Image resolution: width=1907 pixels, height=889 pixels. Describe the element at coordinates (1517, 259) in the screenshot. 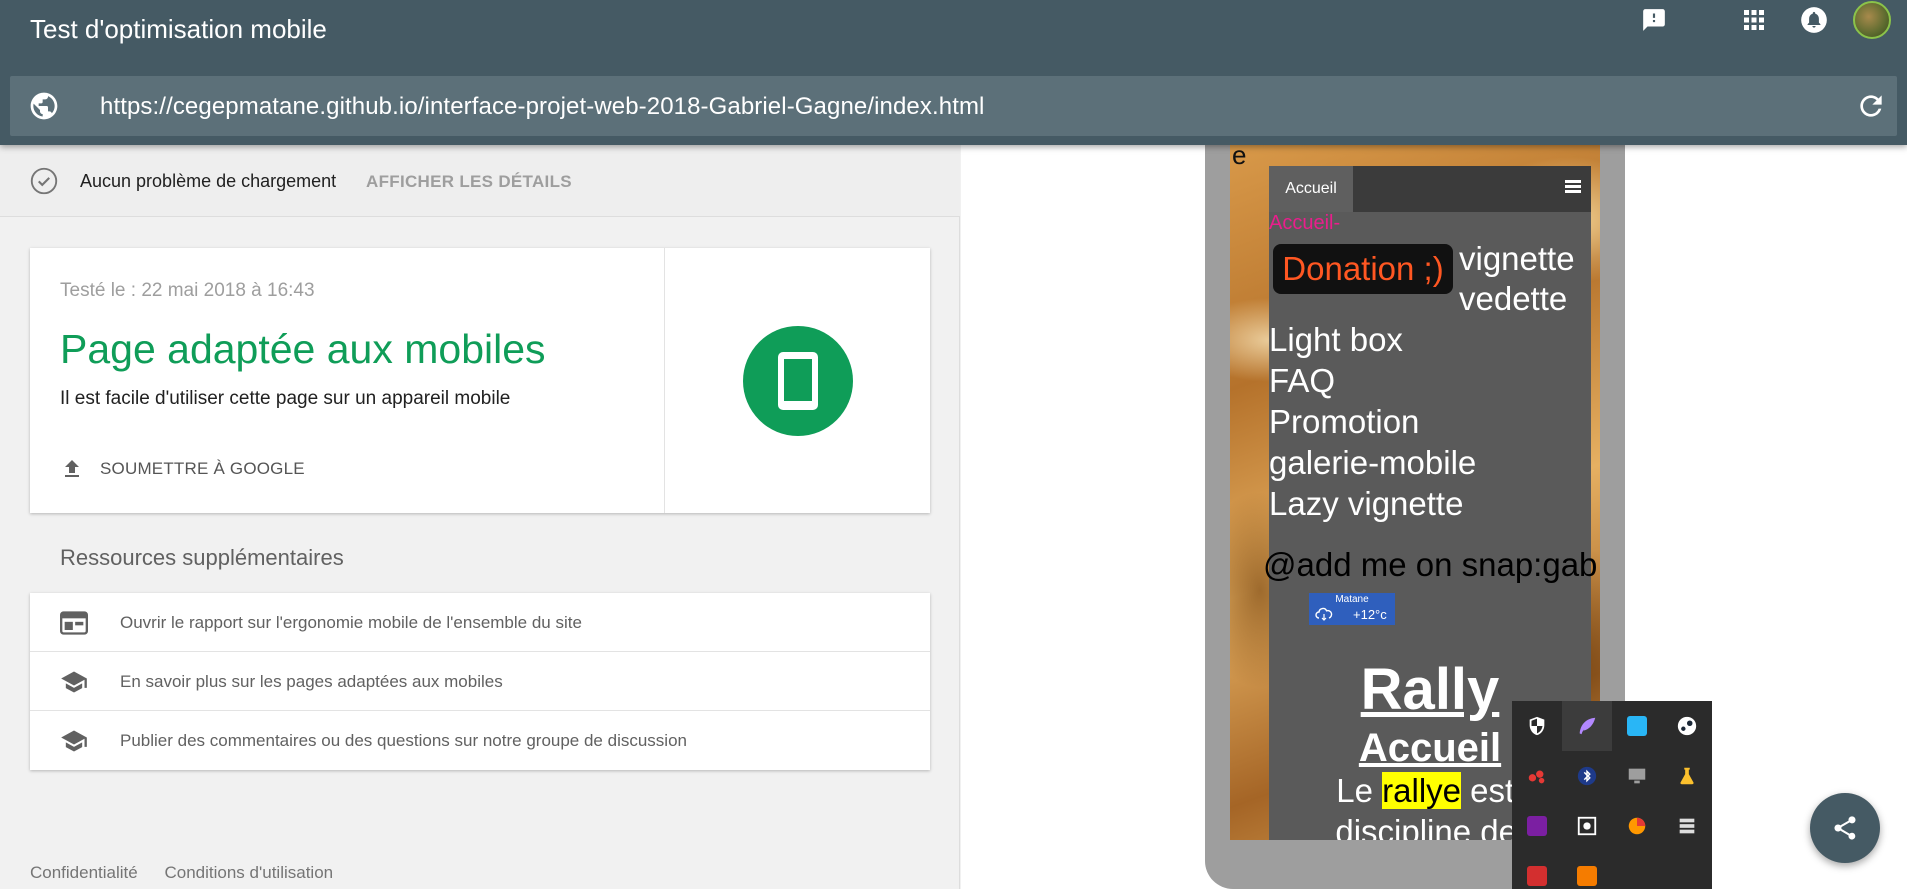

I see `site-link-vignette: vignette` at that location.